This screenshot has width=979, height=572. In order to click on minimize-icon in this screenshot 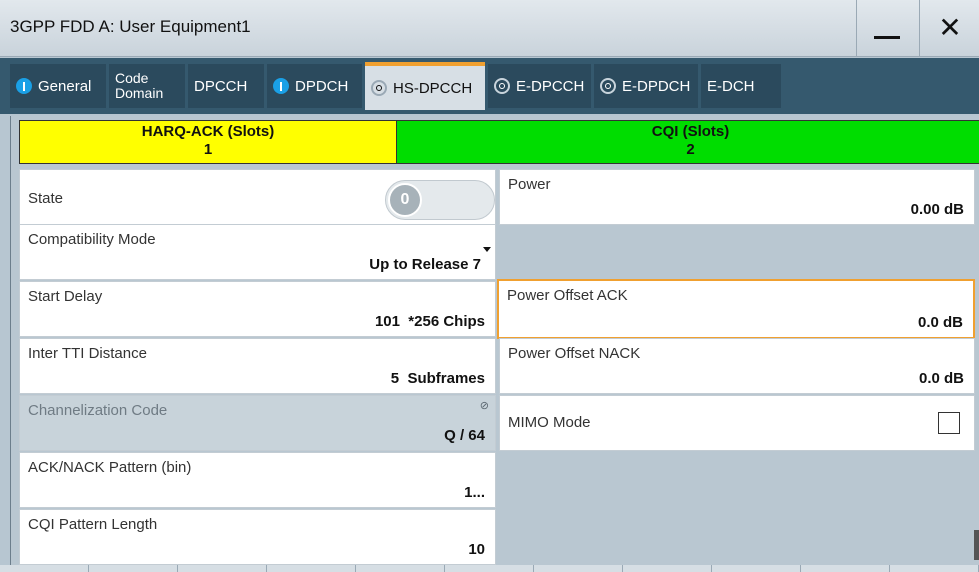, I will do `click(887, 37)`.